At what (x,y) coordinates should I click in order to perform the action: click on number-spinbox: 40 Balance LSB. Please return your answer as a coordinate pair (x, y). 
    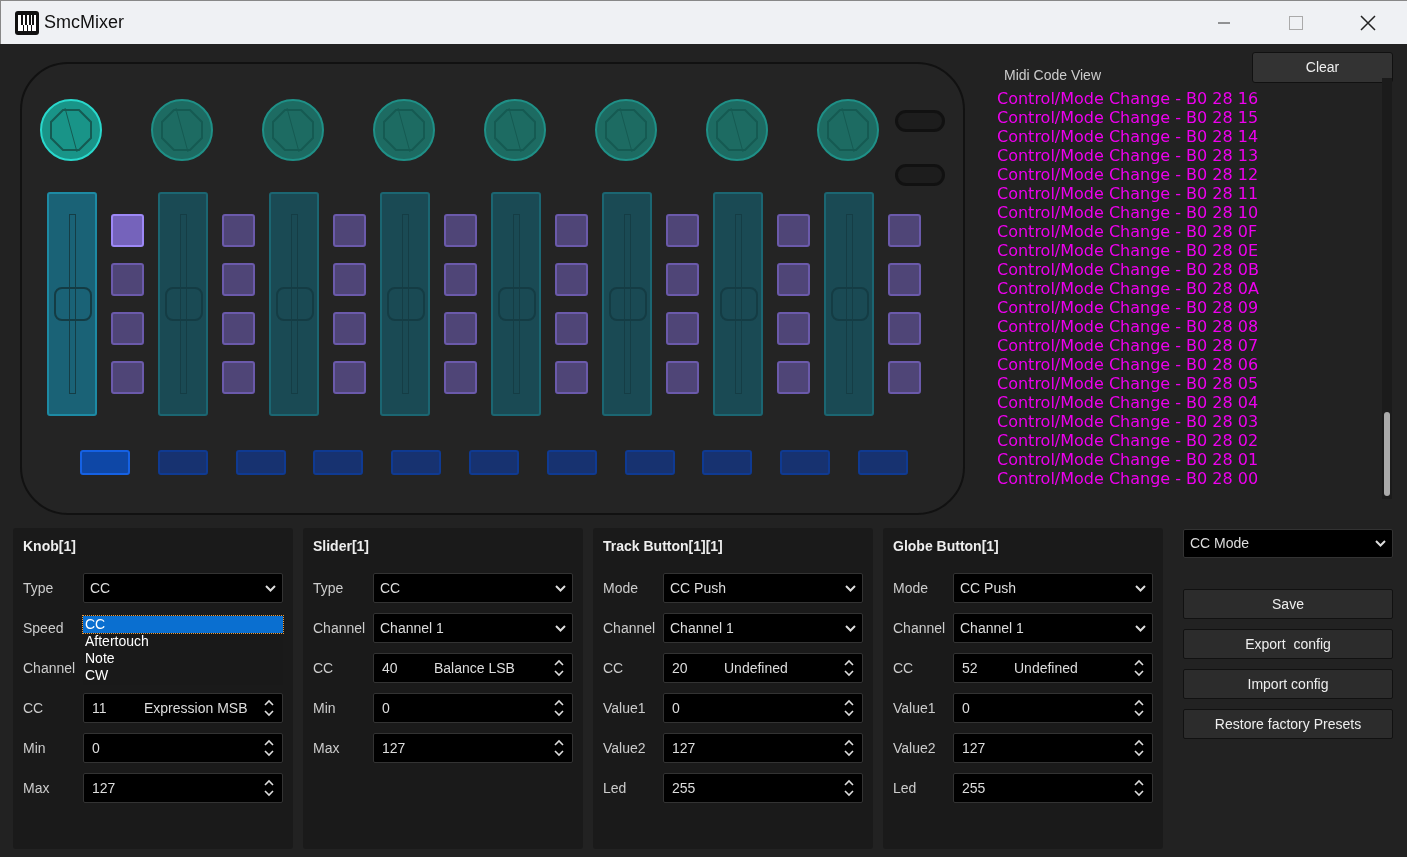
    Looking at the image, I should click on (473, 668).